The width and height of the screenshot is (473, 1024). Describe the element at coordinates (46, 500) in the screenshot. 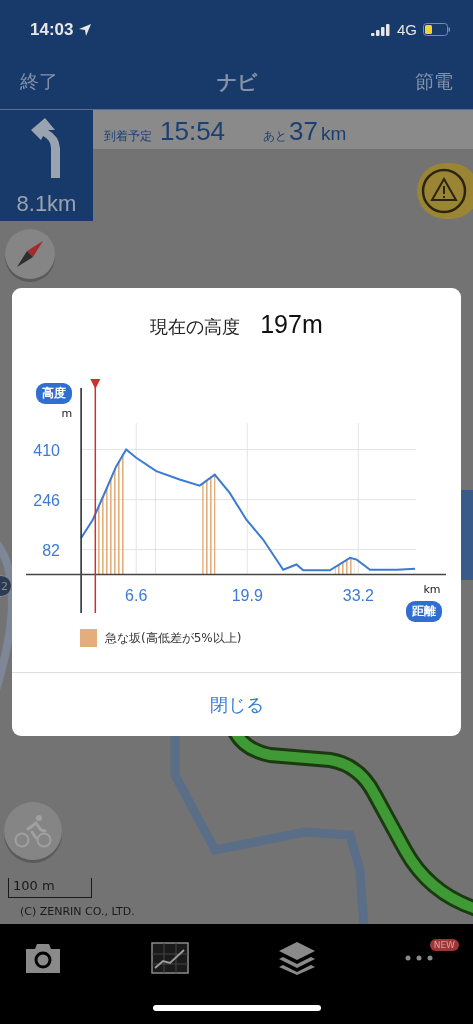

I see `y-tick-label: 246` at that location.